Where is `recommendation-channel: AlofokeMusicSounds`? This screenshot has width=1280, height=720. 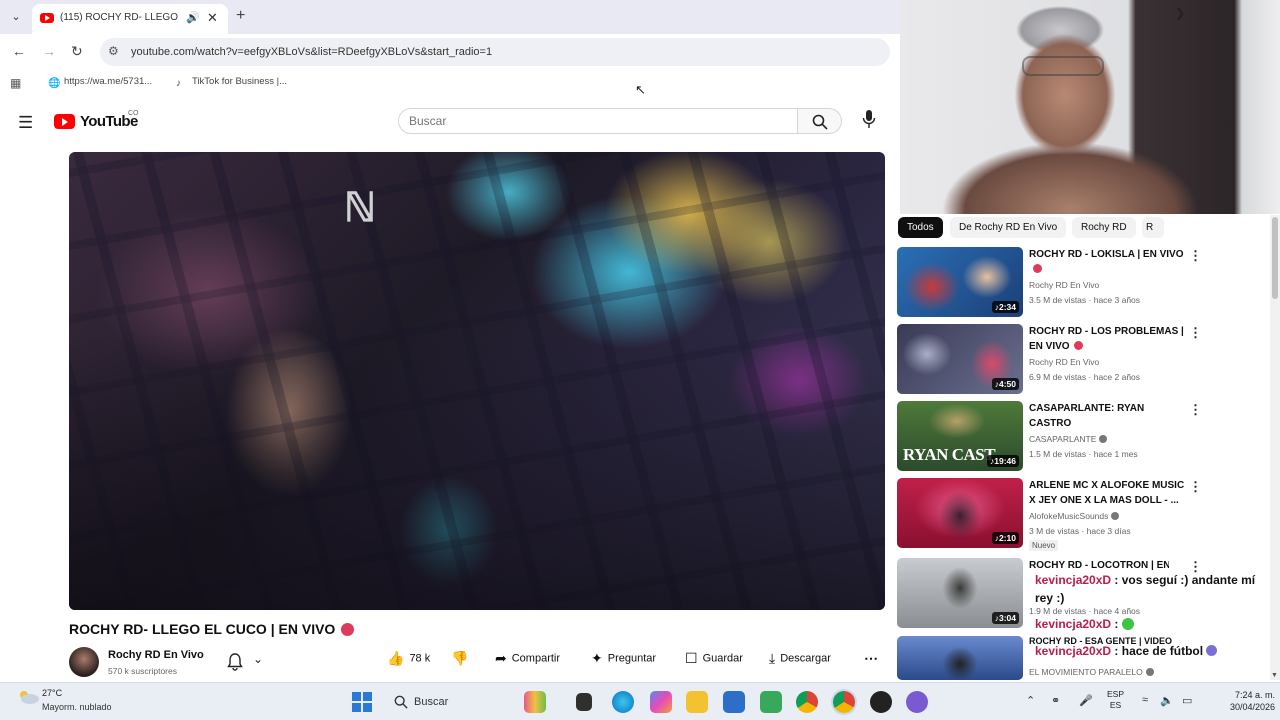 recommendation-channel: AlofokeMusicSounds is located at coordinates (1074, 516).